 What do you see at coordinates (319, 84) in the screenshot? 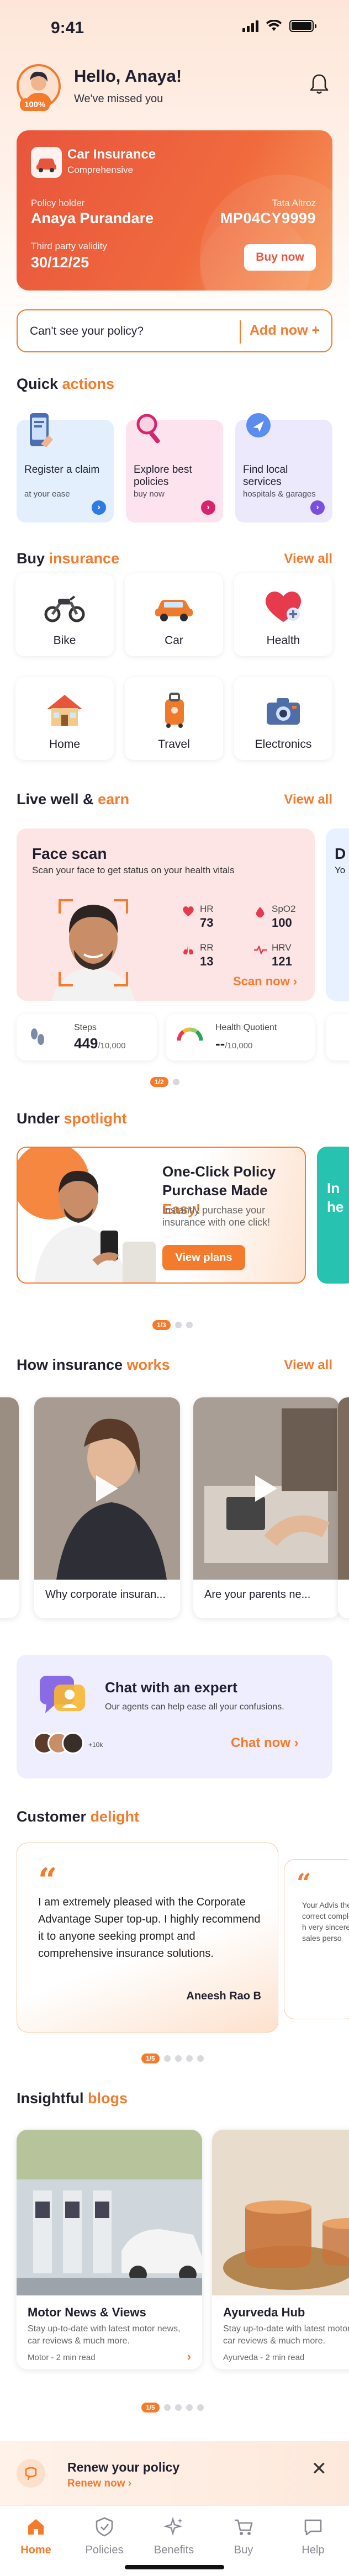
I see `notification-bell-icon` at bounding box center [319, 84].